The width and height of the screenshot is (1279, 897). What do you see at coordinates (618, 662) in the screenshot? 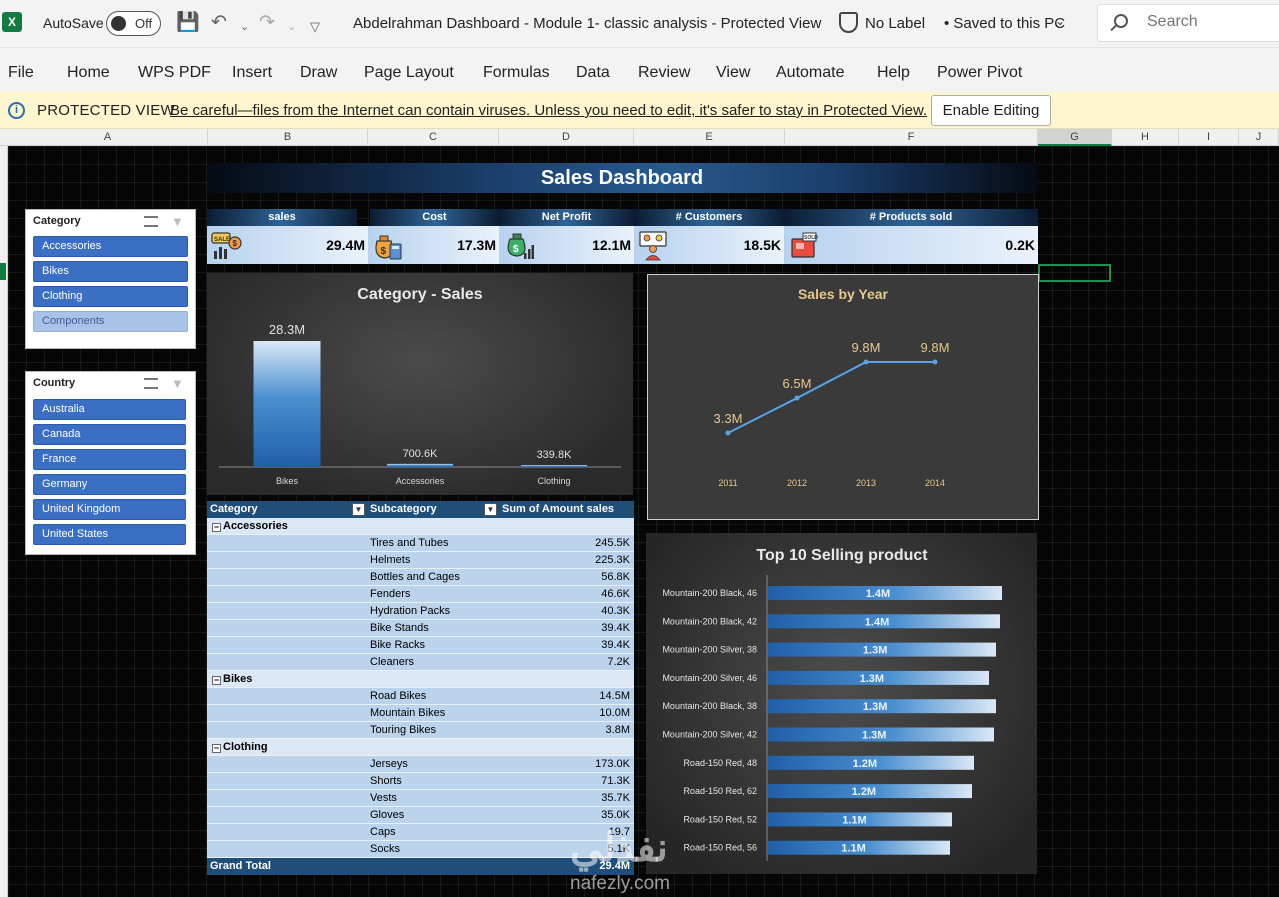
I see `pivot-value: 7.2K` at bounding box center [618, 662].